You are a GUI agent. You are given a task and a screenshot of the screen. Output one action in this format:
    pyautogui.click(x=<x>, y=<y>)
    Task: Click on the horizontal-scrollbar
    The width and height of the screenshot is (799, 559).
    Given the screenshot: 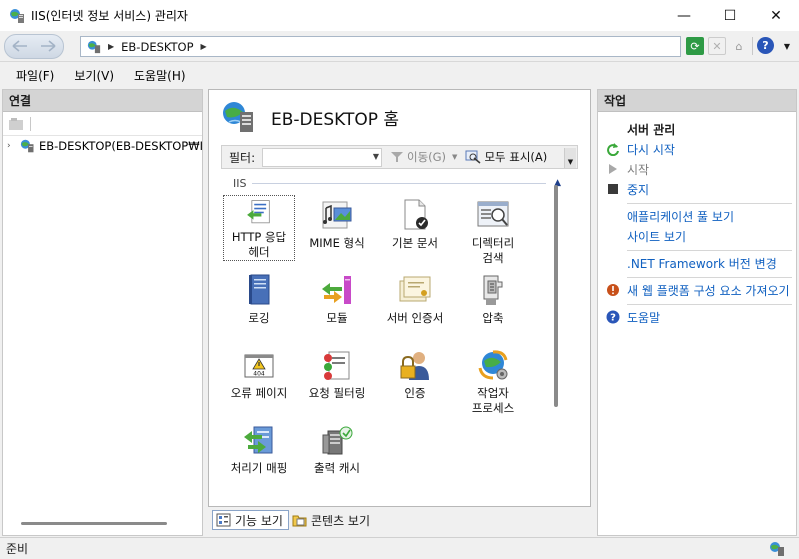 What is the action you would take?
    pyautogui.click(x=94, y=523)
    